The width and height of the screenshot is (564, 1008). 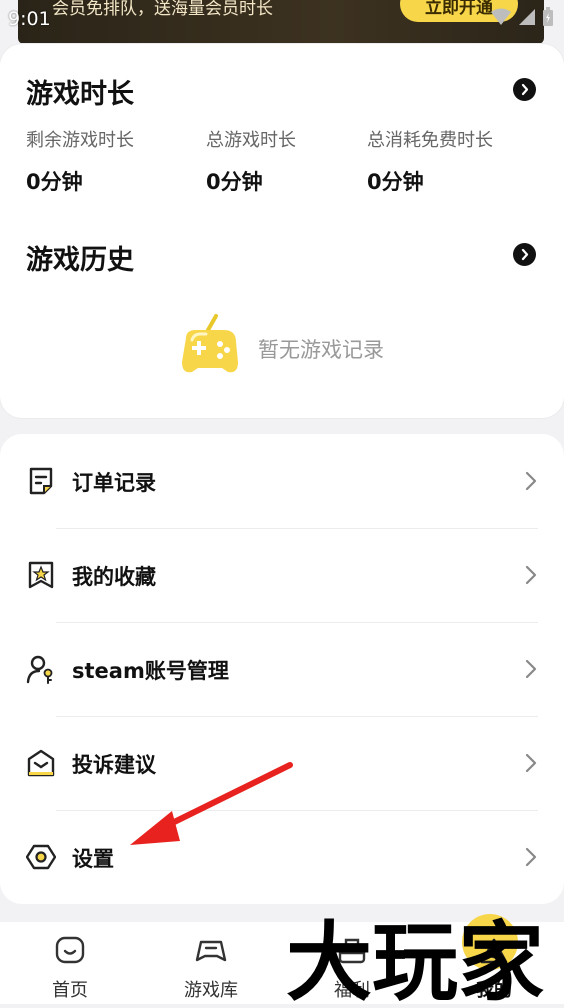 What do you see at coordinates (321, 350) in the screenshot?
I see `history-empty-text: 暂无游戏记录` at bounding box center [321, 350].